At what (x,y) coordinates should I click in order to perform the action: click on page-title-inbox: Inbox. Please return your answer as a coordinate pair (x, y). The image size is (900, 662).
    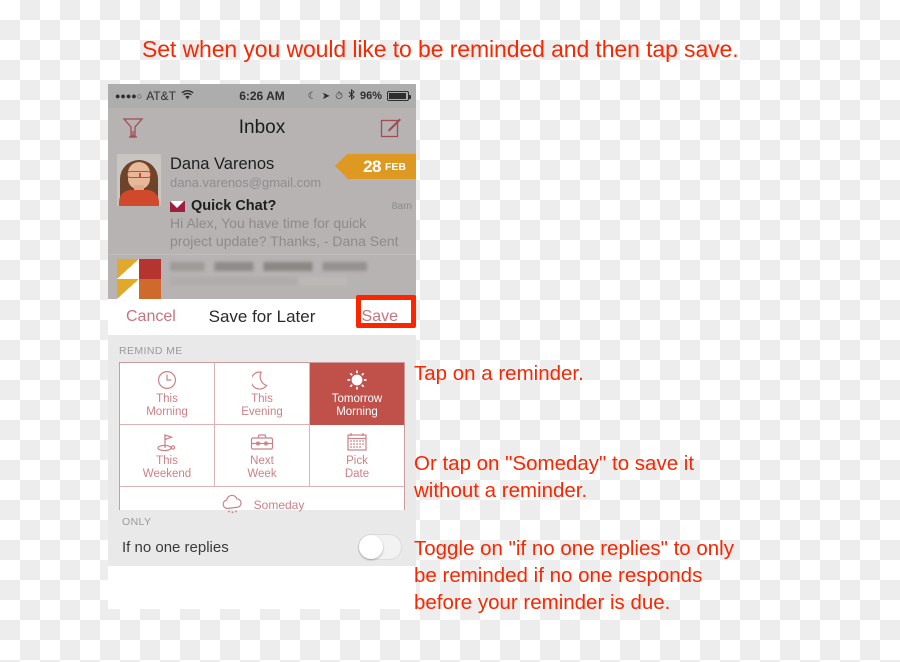
    Looking at the image, I should click on (262, 127).